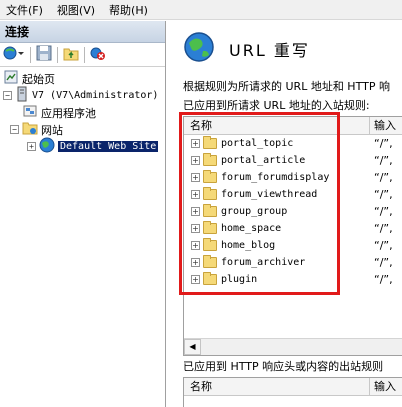 Image resolution: width=402 pixels, height=407 pixels. What do you see at coordinates (52, 130) in the screenshot?
I see `tree-item-label: 网站` at bounding box center [52, 130].